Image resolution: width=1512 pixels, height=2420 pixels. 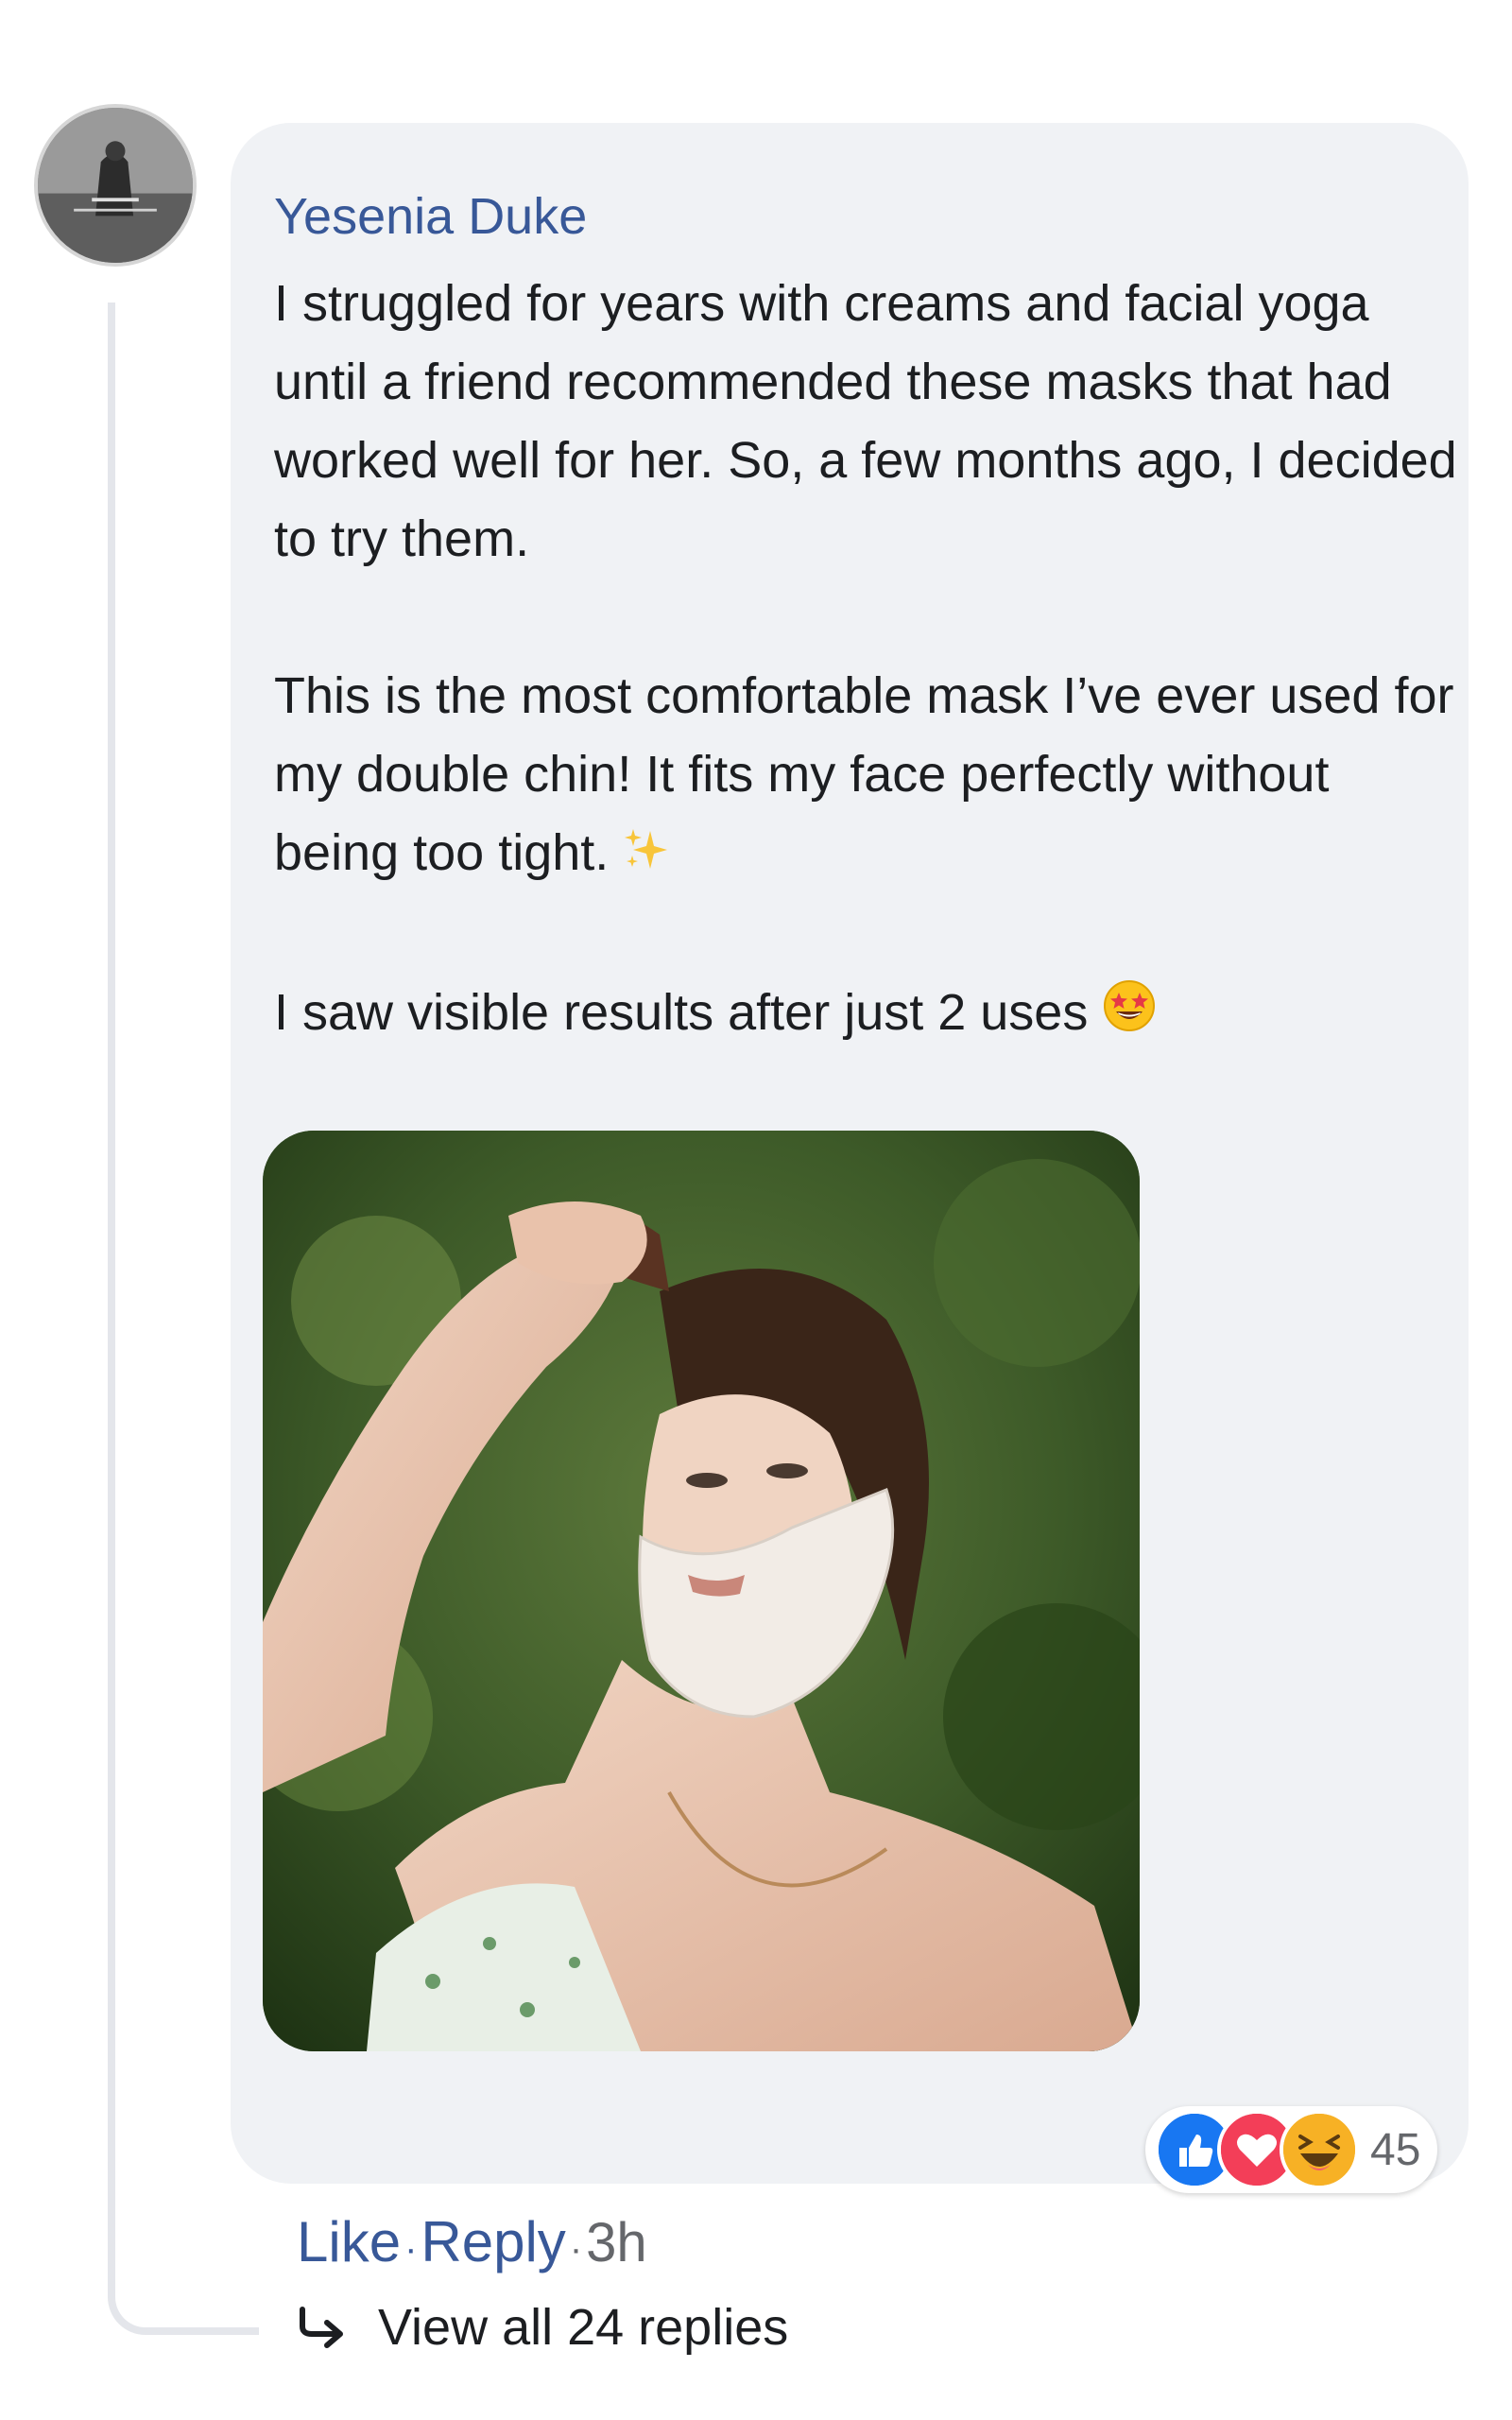 What do you see at coordinates (430, 217) in the screenshot?
I see `comment-author-name: Yesenia Duke` at bounding box center [430, 217].